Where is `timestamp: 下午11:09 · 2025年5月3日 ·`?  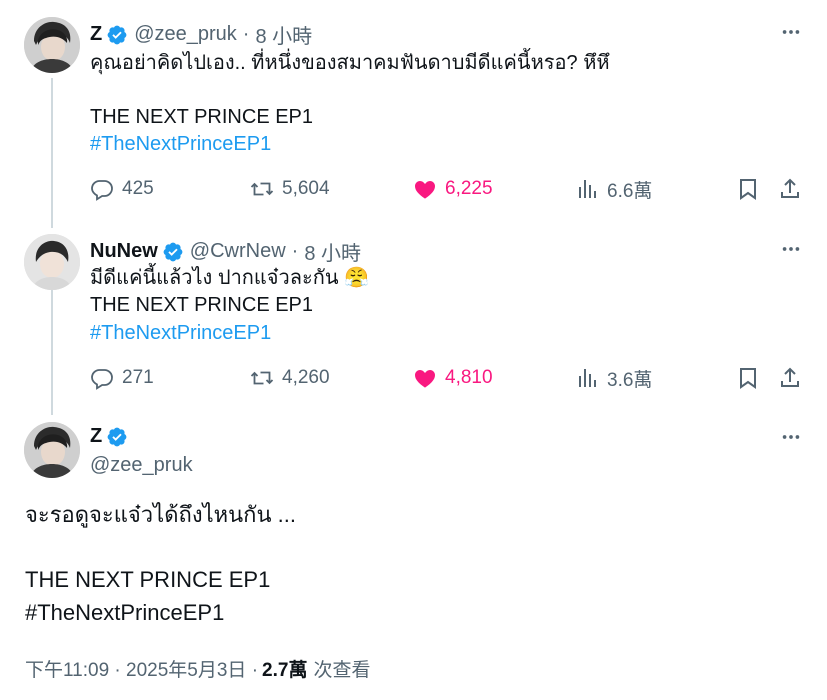 timestamp: 下午11:09 · 2025年5月3日 · is located at coordinates (141, 668).